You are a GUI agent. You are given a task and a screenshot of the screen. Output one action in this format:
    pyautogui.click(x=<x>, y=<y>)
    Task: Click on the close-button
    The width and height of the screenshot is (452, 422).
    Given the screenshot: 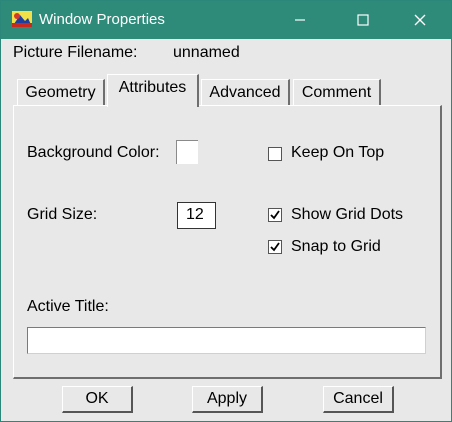 What is the action you would take?
    pyautogui.click(x=420, y=20)
    